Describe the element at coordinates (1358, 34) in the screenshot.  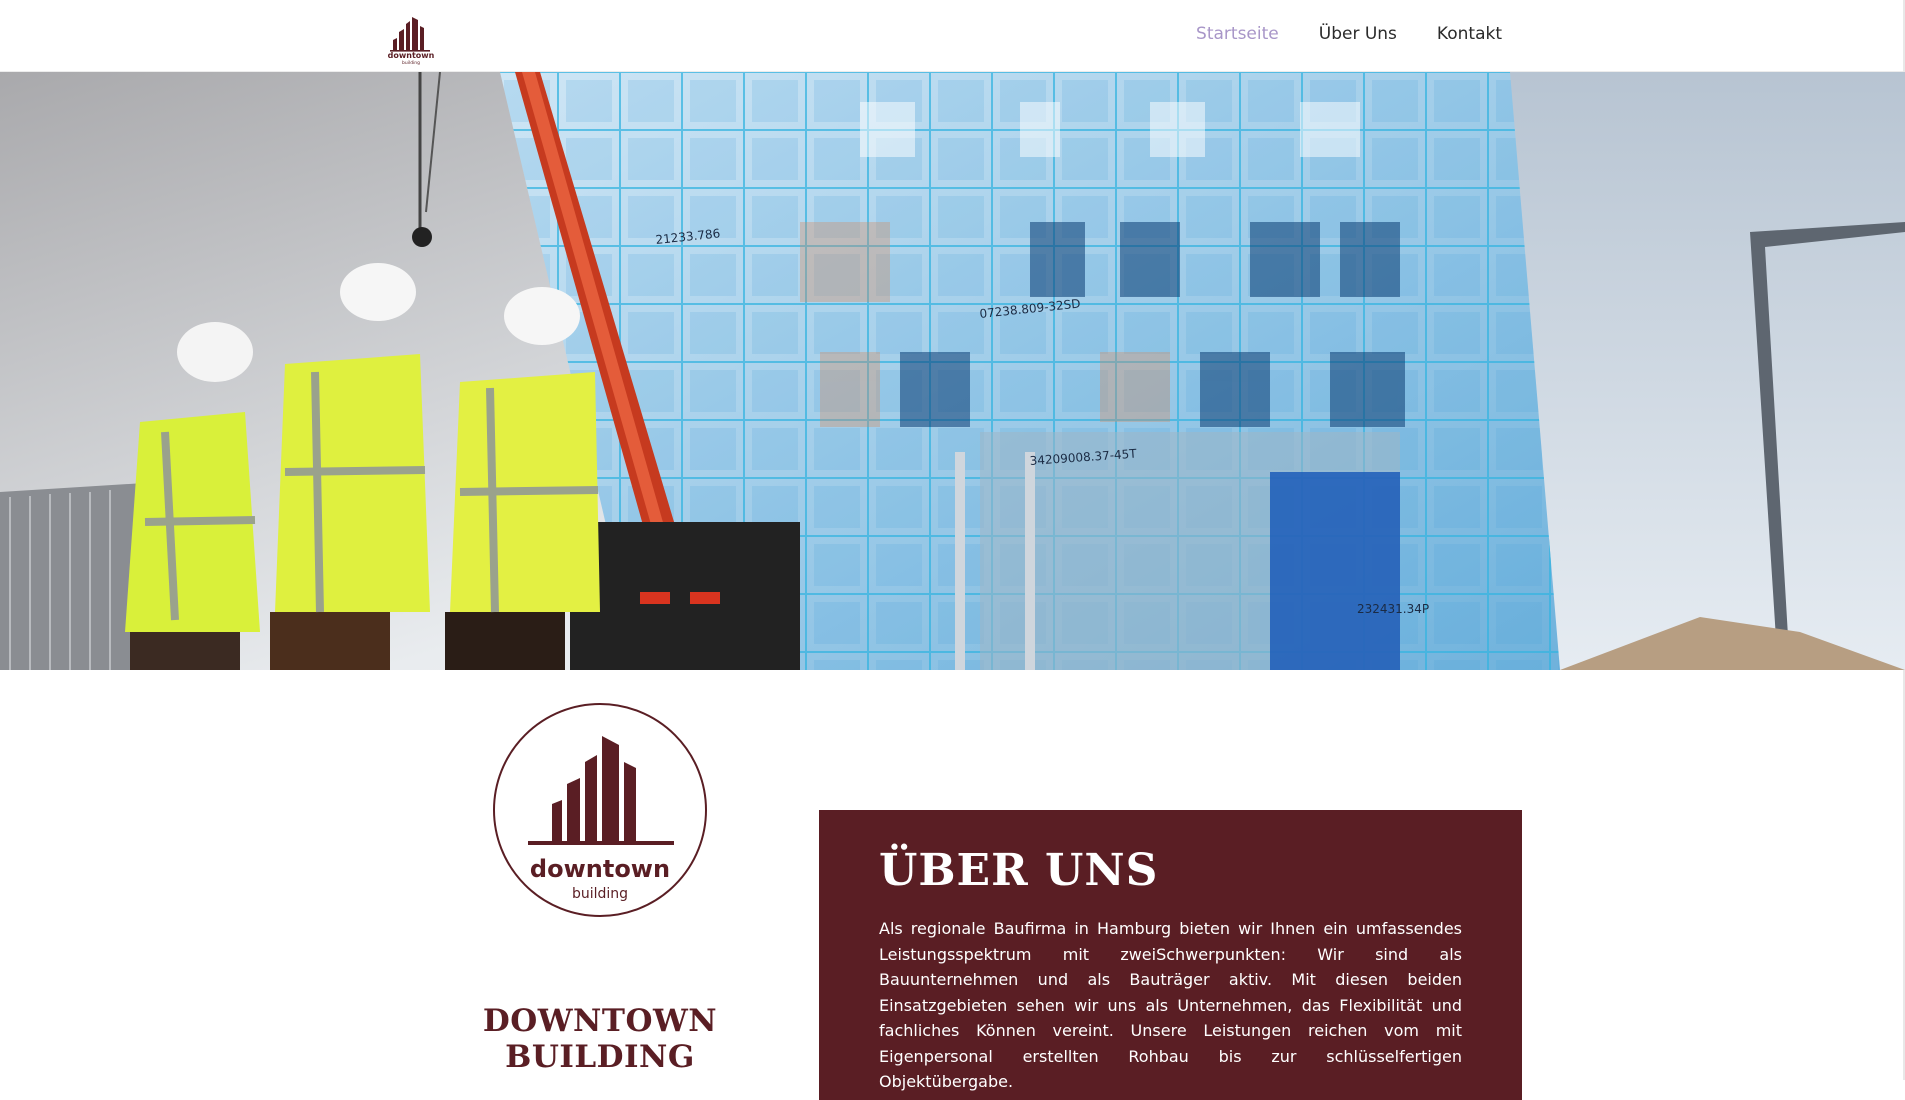
I see `nav-link-ueber-uns: Über Uns` at that location.